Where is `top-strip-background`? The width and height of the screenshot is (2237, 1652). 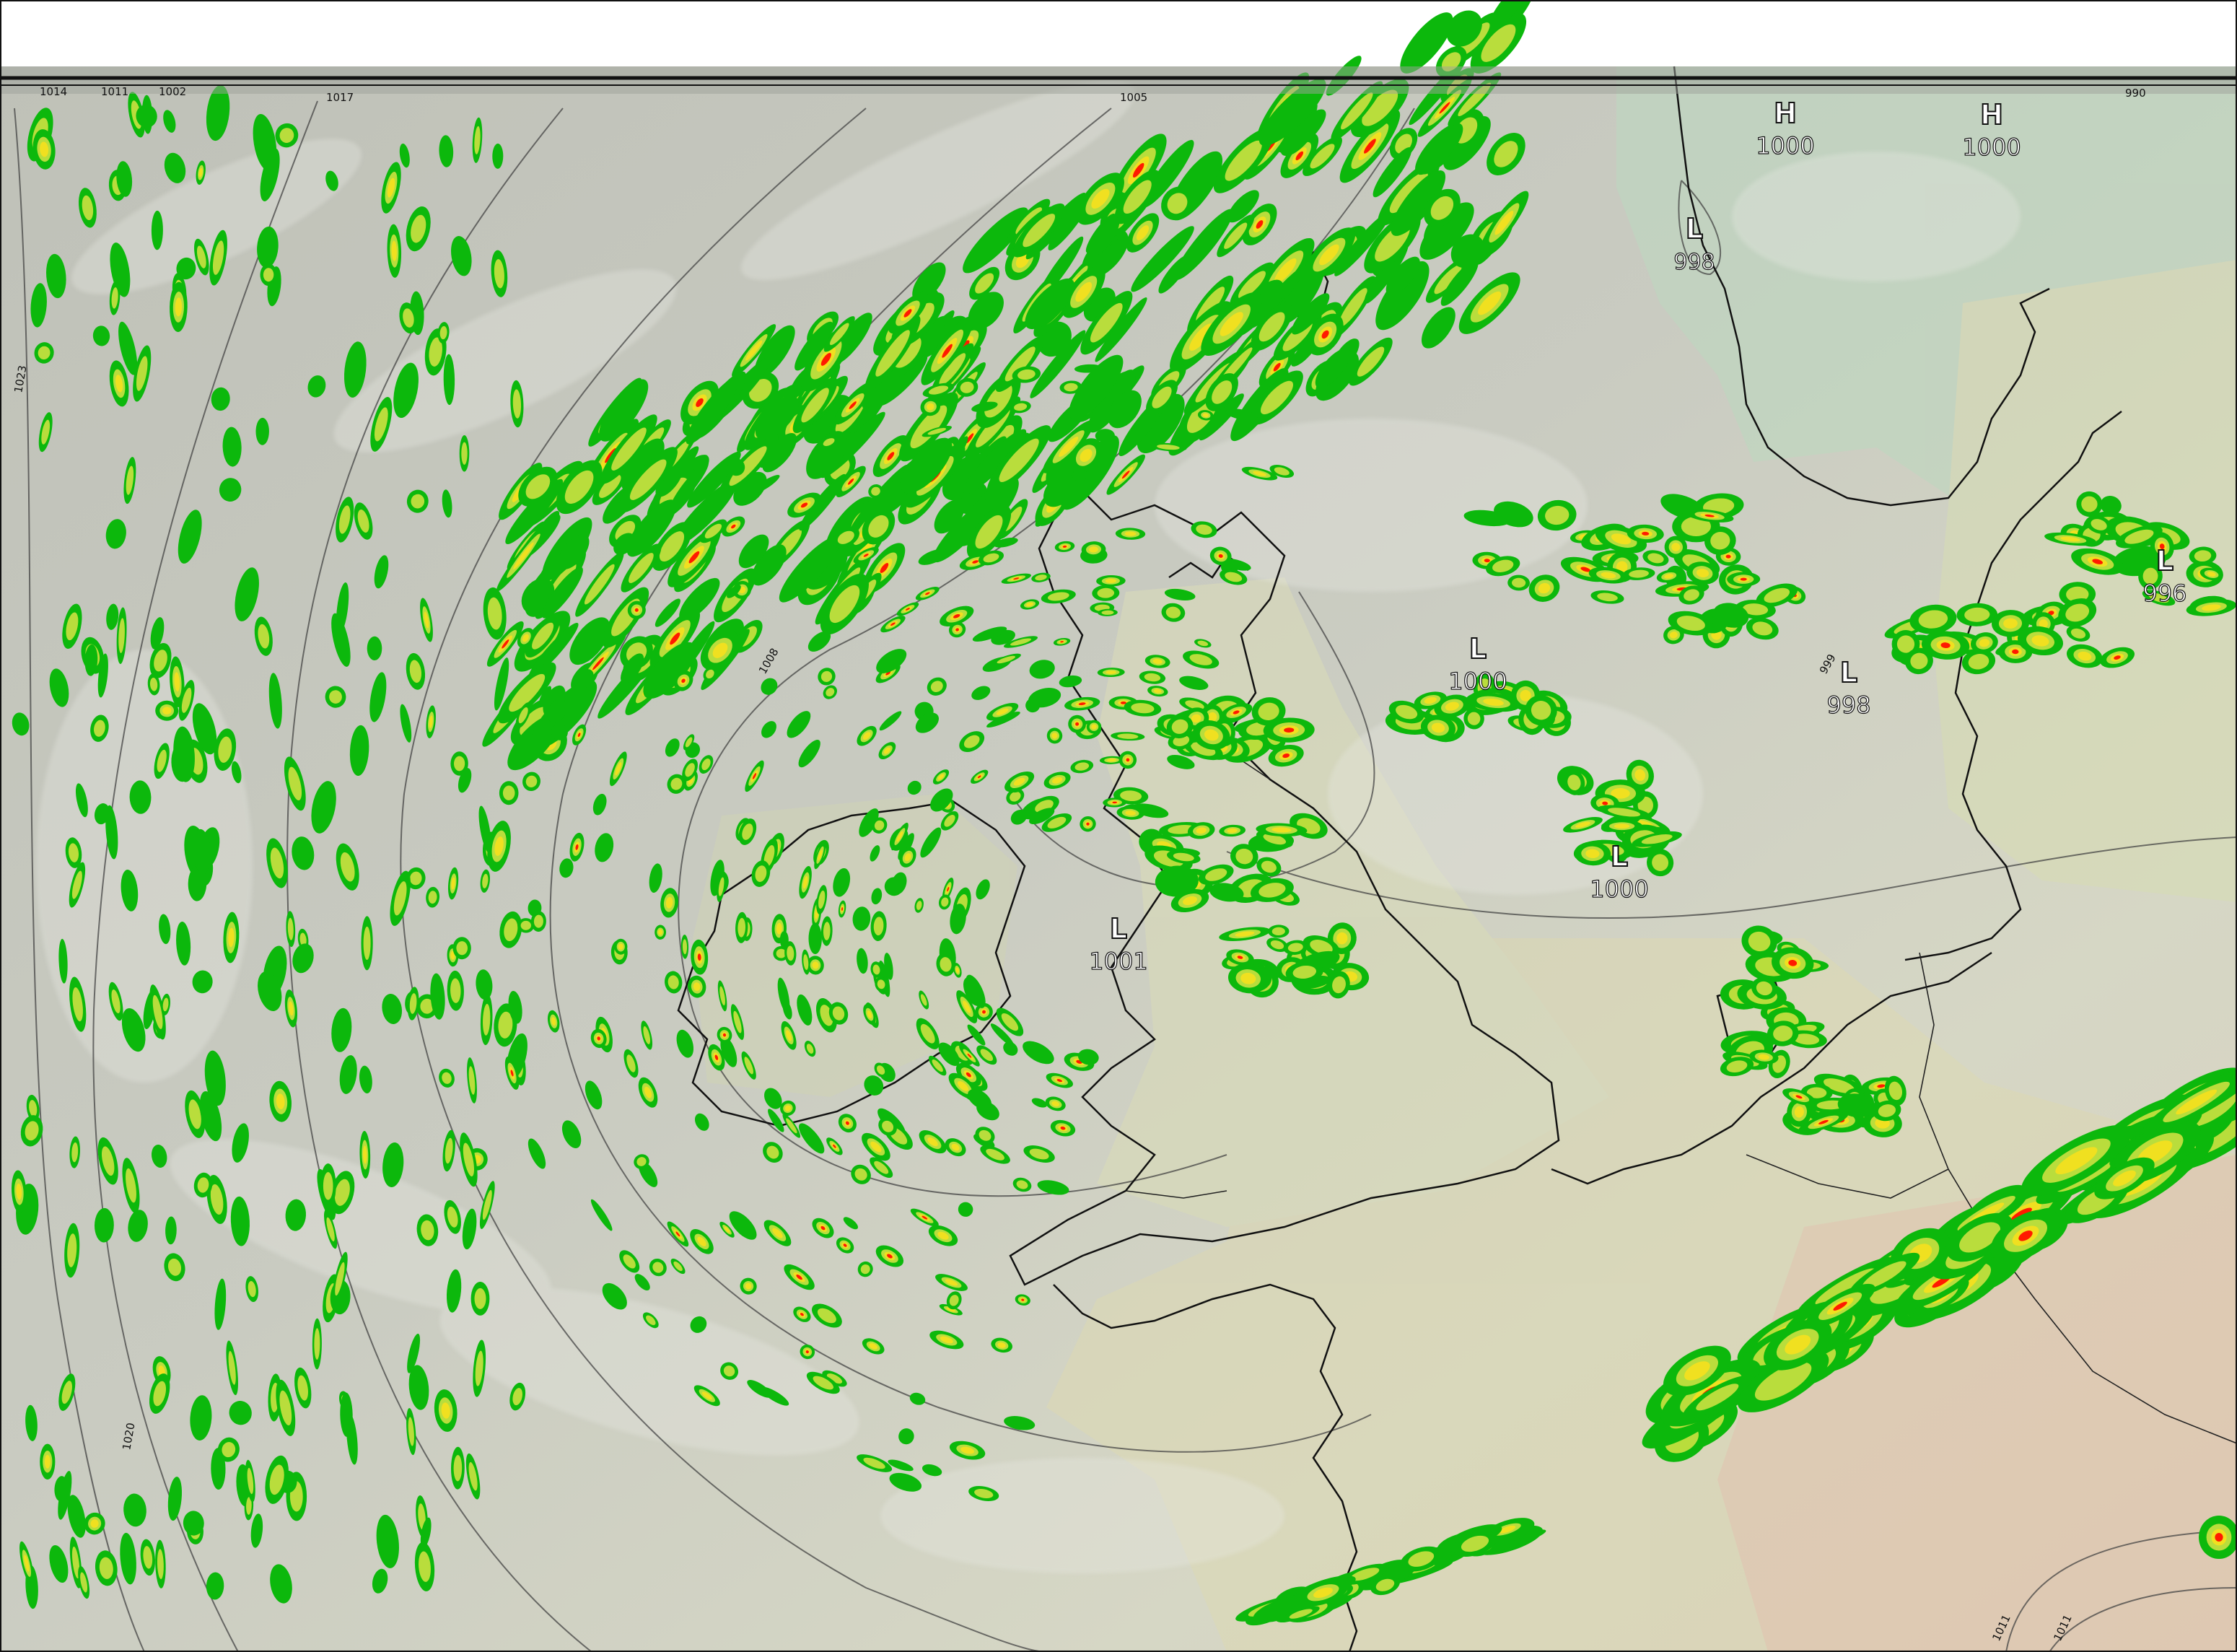 top-strip-background is located at coordinates (1118, 80).